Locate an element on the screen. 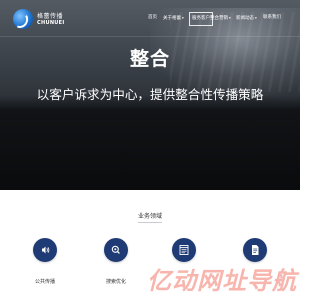  nav-item-label: 新闻动态 is located at coordinates (245, 18).